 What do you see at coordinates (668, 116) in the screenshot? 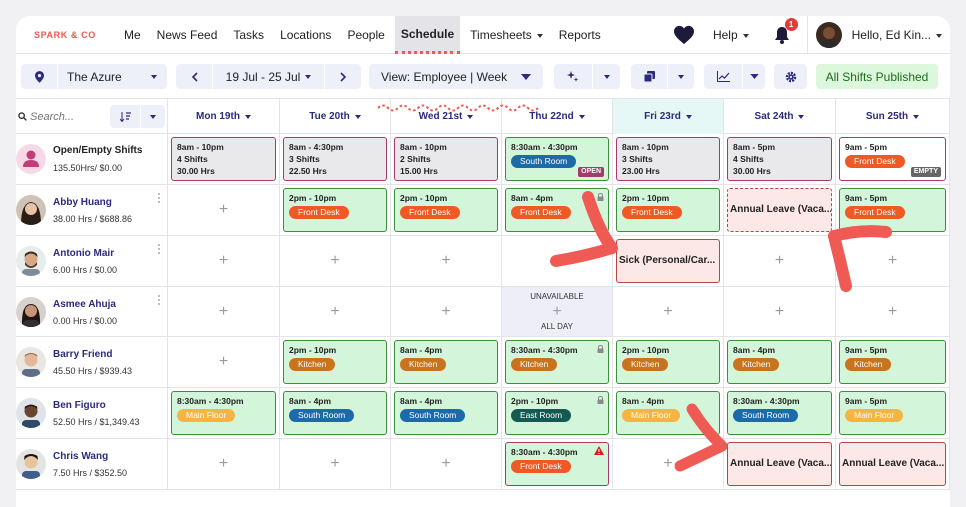
I see `day-header-fri-23rd: Fri 23rd` at bounding box center [668, 116].